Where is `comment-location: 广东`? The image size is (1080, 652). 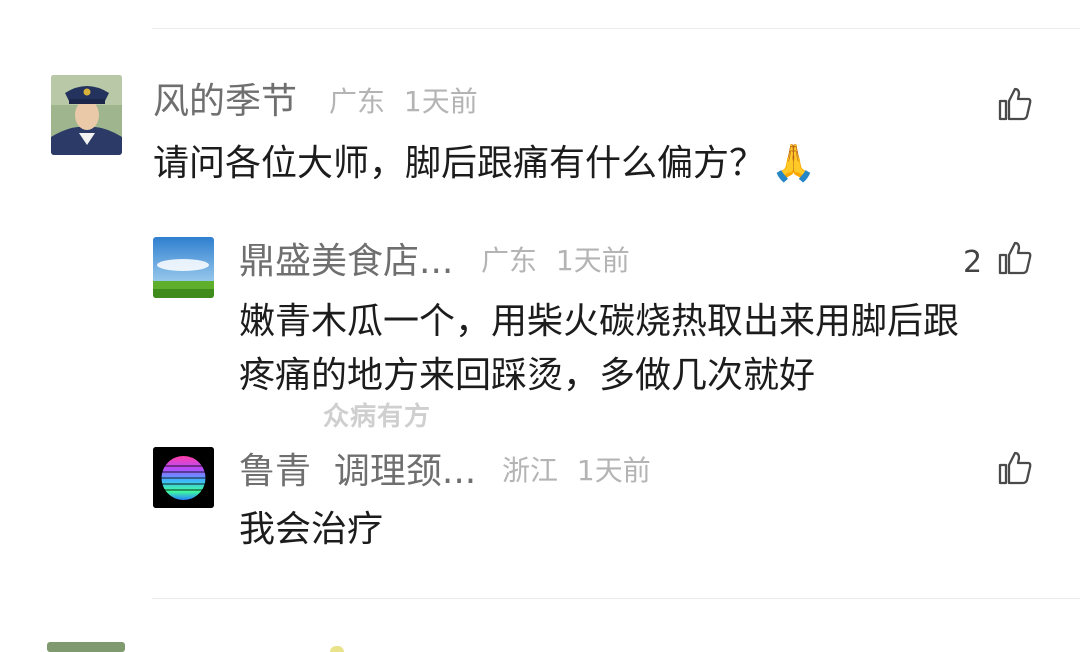 comment-location: 广东 is located at coordinates (357, 101).